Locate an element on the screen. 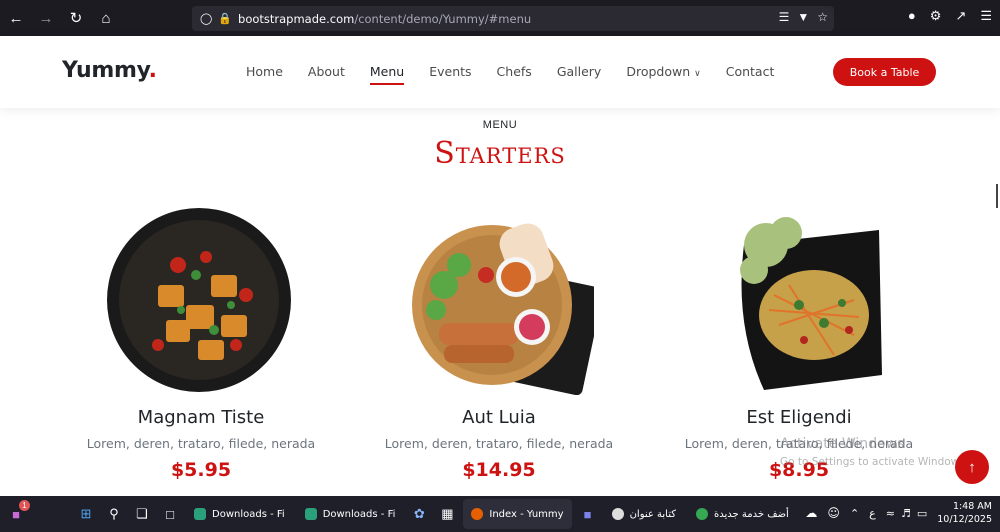 Image resolution: width=1000 pixels, height=532 pixels. taskbar-app-label: كتابة عنوان is located at coordinates (652, 514).